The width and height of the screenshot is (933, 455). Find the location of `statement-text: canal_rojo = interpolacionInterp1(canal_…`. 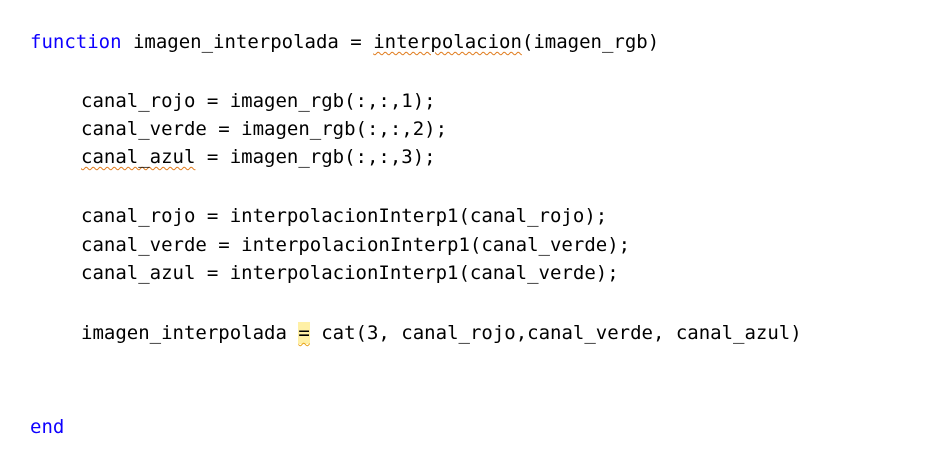

statement-text: canal_rojo = interpolacionInterp1(canal_… is located at coordinates (344, 216).